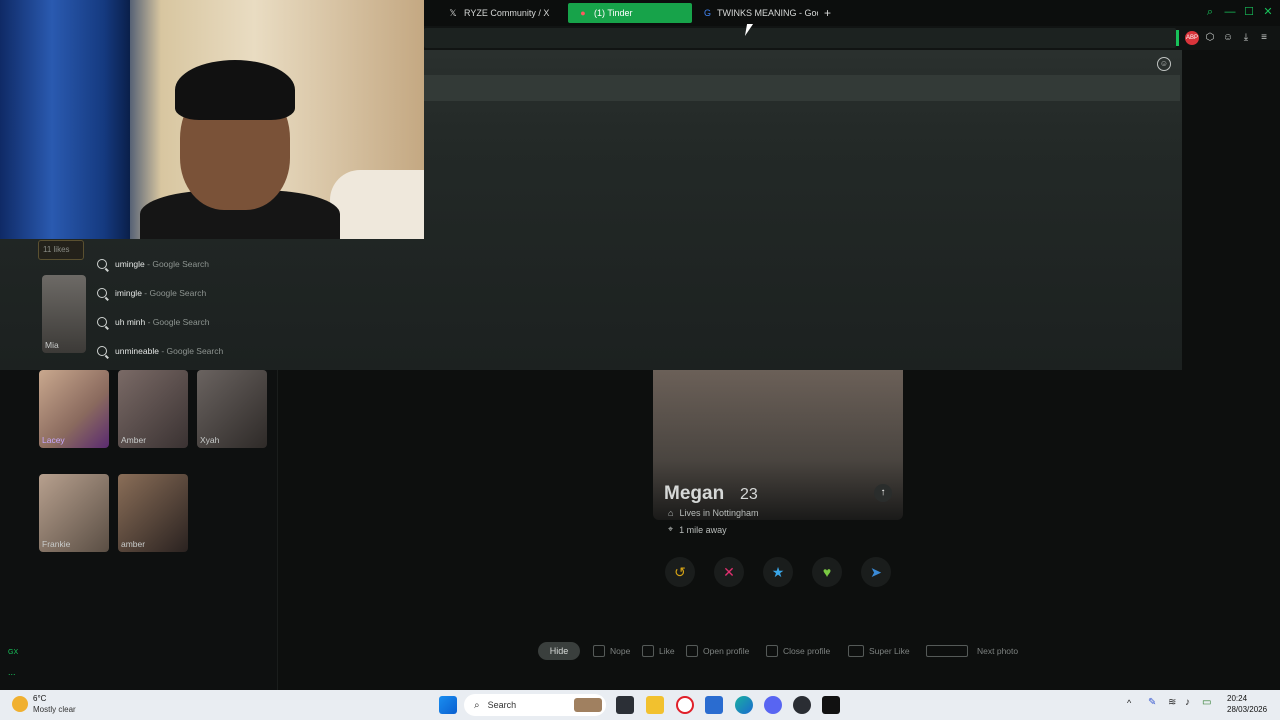 Image resolution: width=1280 pixels, height=720 pixels. I want to click on like-button: ♥, so click(827, 572).